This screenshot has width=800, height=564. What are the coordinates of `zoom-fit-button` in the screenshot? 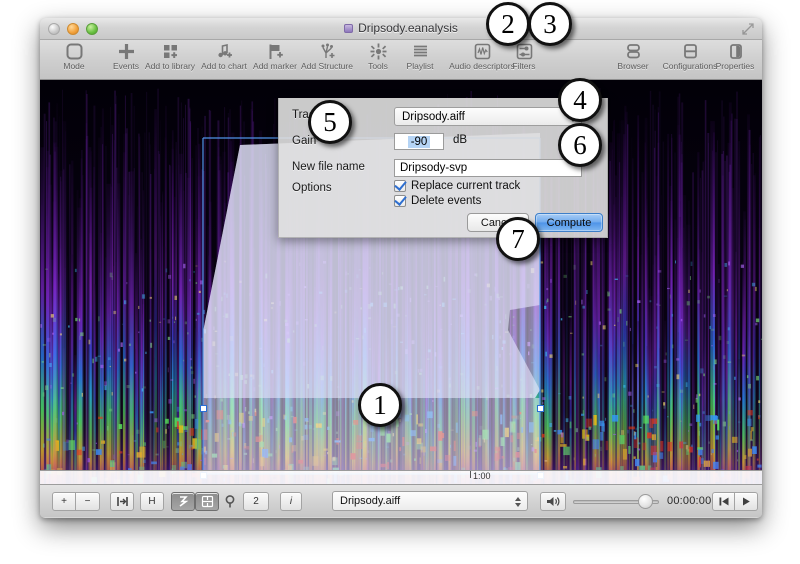 It's located at (207, 501).